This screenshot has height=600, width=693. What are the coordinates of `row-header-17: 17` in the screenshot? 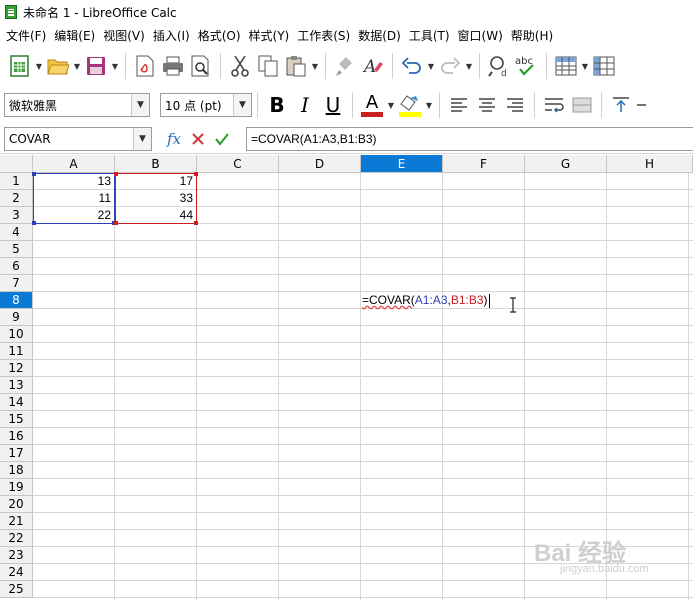 It's located at (16, 453).